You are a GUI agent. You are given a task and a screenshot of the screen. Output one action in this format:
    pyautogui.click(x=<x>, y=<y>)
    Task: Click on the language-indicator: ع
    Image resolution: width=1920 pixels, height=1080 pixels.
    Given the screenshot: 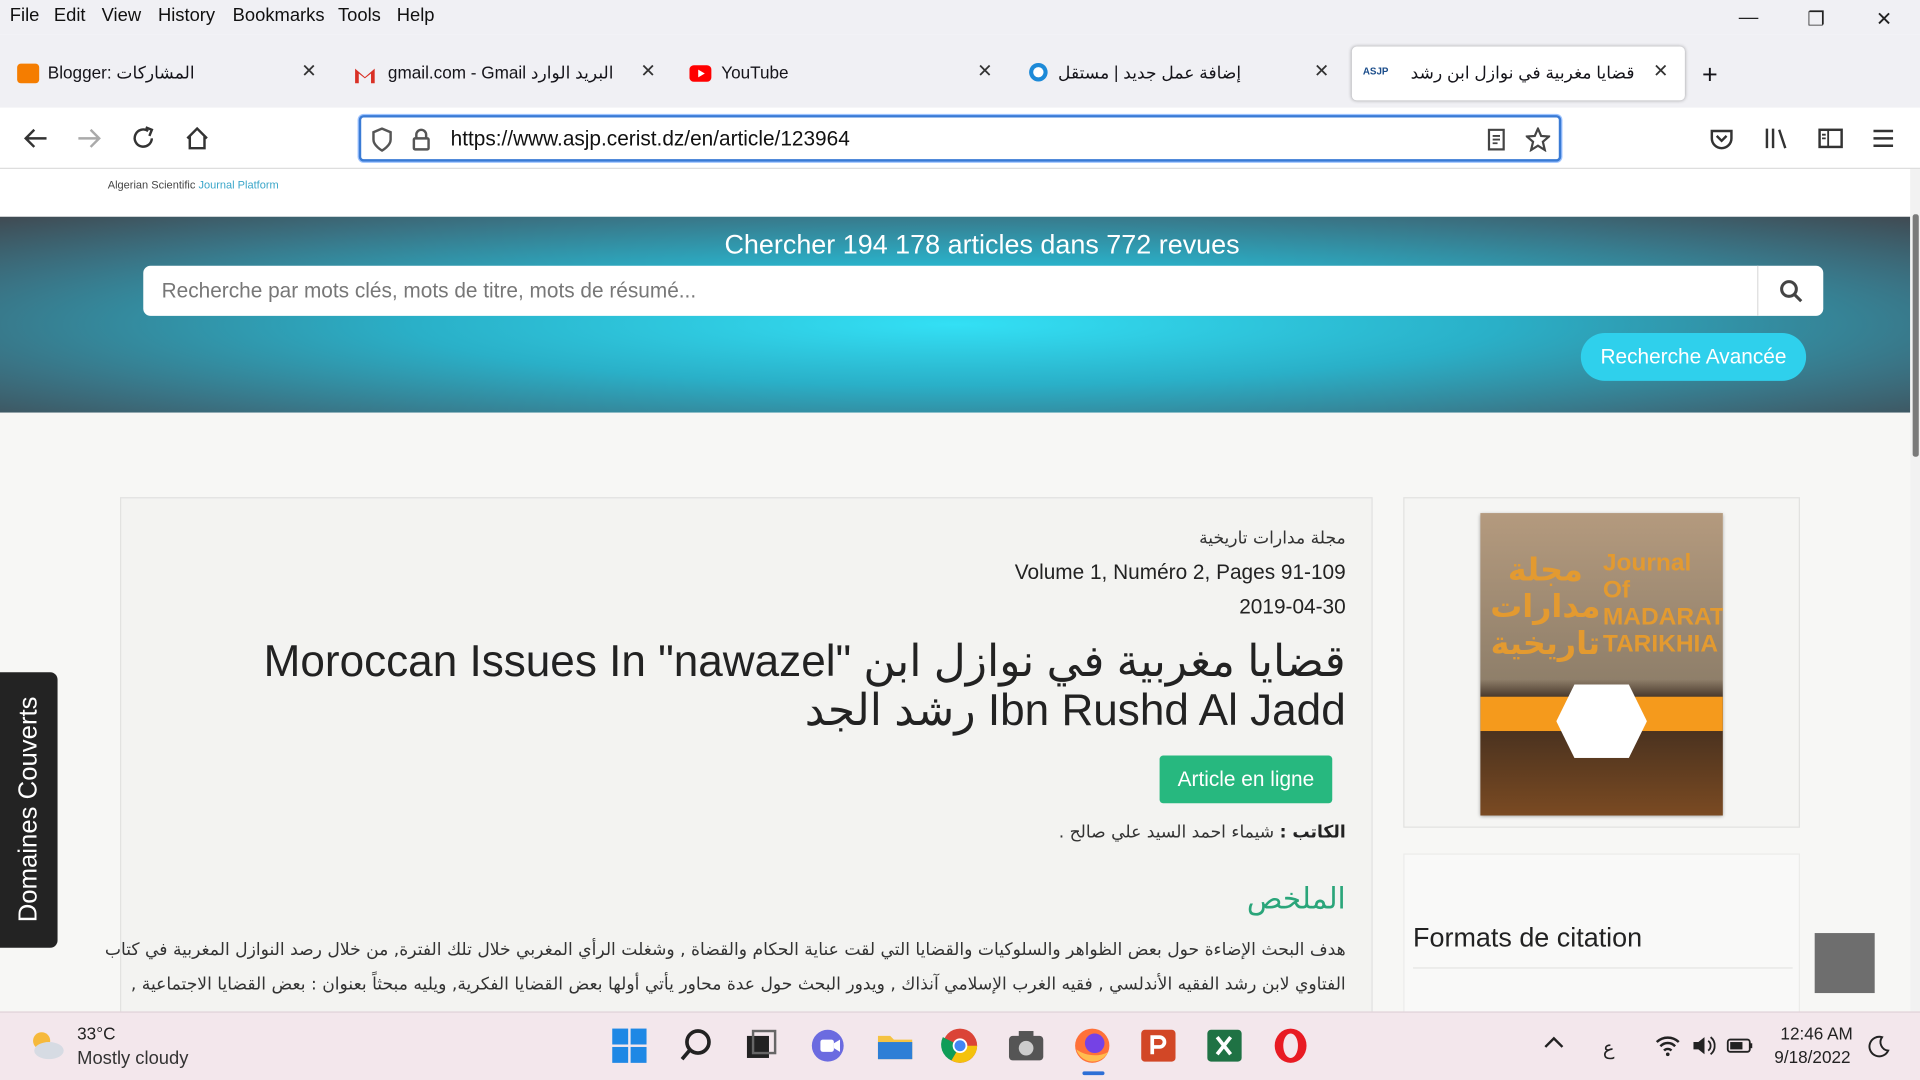 What is the action you would take?
    pyautogui.click(x=1609, y=1048)
    